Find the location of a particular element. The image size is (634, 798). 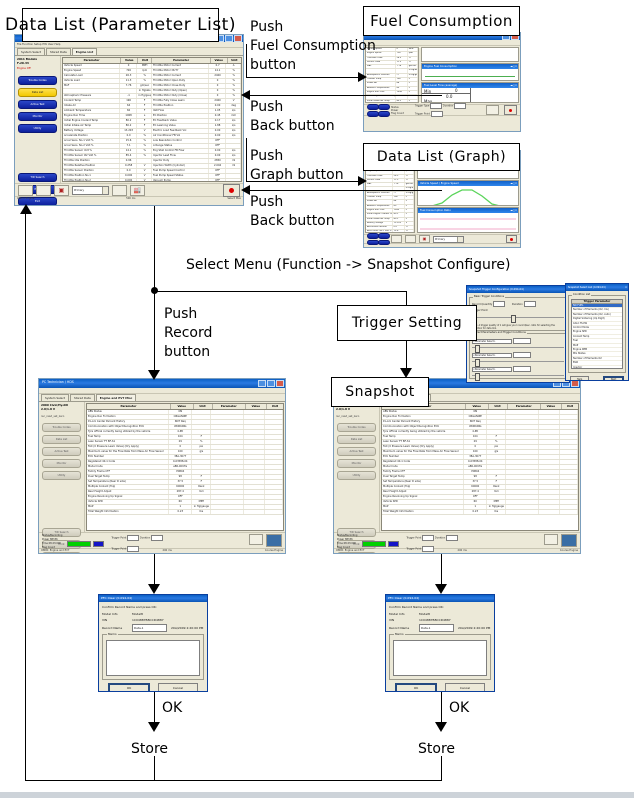

graph-combo: Primary is located at coordinates (448, 239).